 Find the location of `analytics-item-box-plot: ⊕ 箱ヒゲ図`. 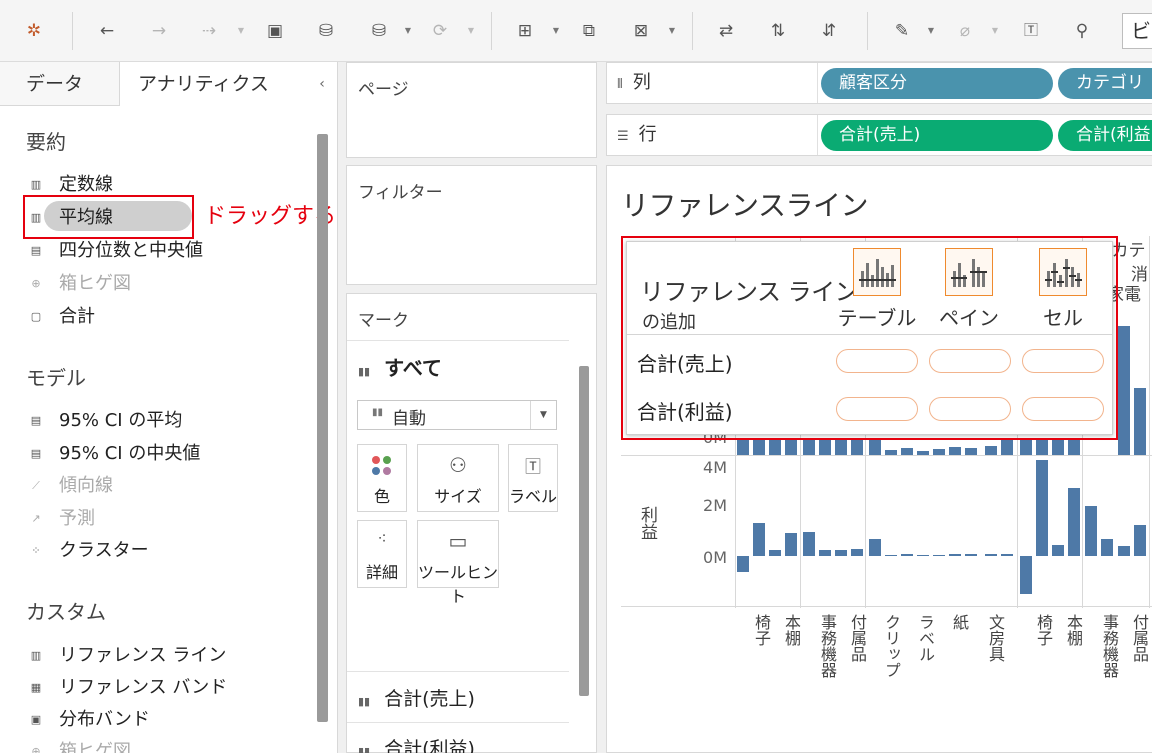

analytics-item-box-plot: ⊕ 箱ヒゲ図 is located at coordinates (166, 284).